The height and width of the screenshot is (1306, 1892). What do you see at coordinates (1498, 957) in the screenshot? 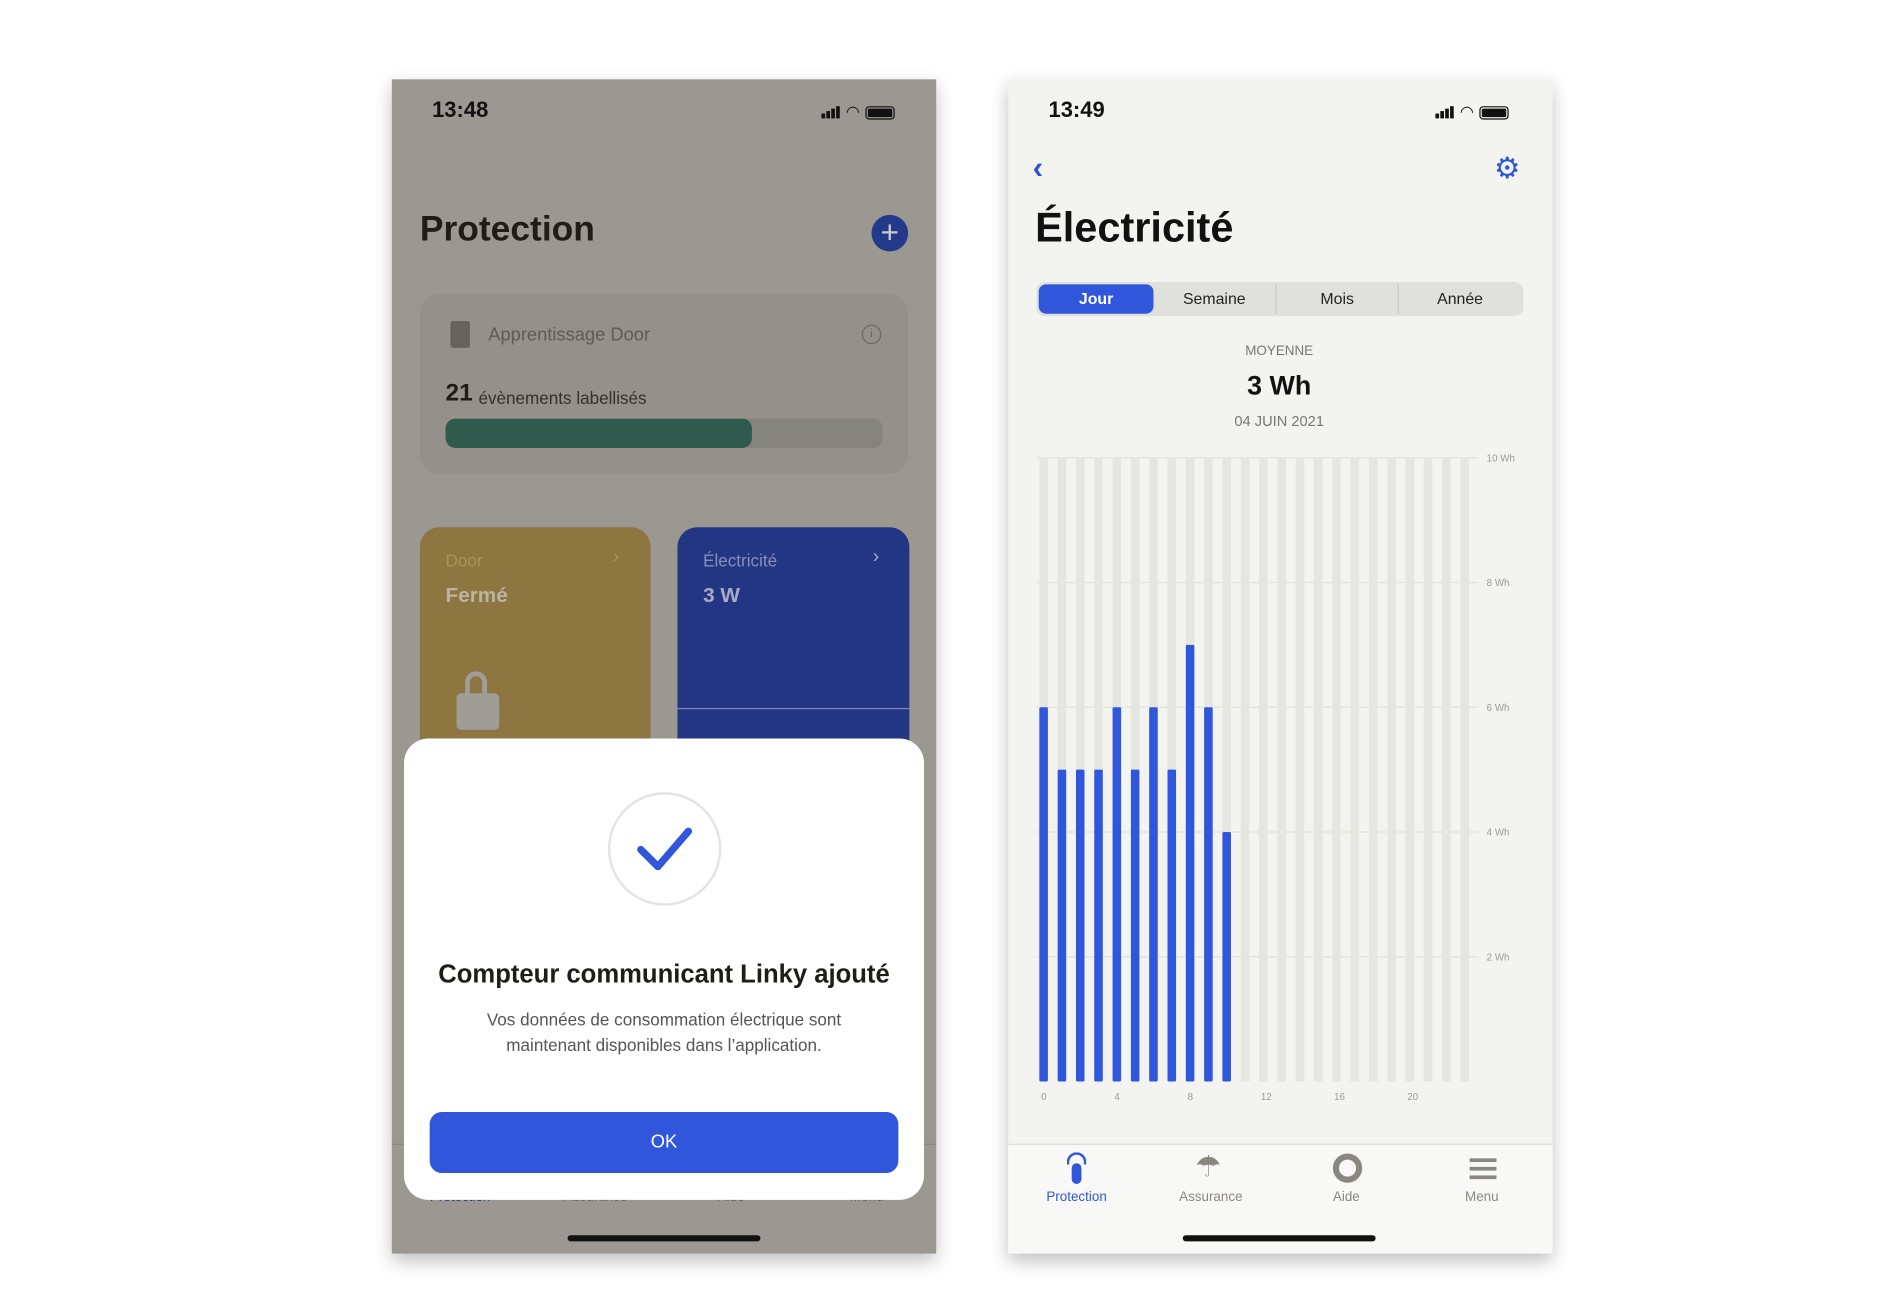
I see `y-tick-label: 2 Wh` at bounding box center [1498, 957].